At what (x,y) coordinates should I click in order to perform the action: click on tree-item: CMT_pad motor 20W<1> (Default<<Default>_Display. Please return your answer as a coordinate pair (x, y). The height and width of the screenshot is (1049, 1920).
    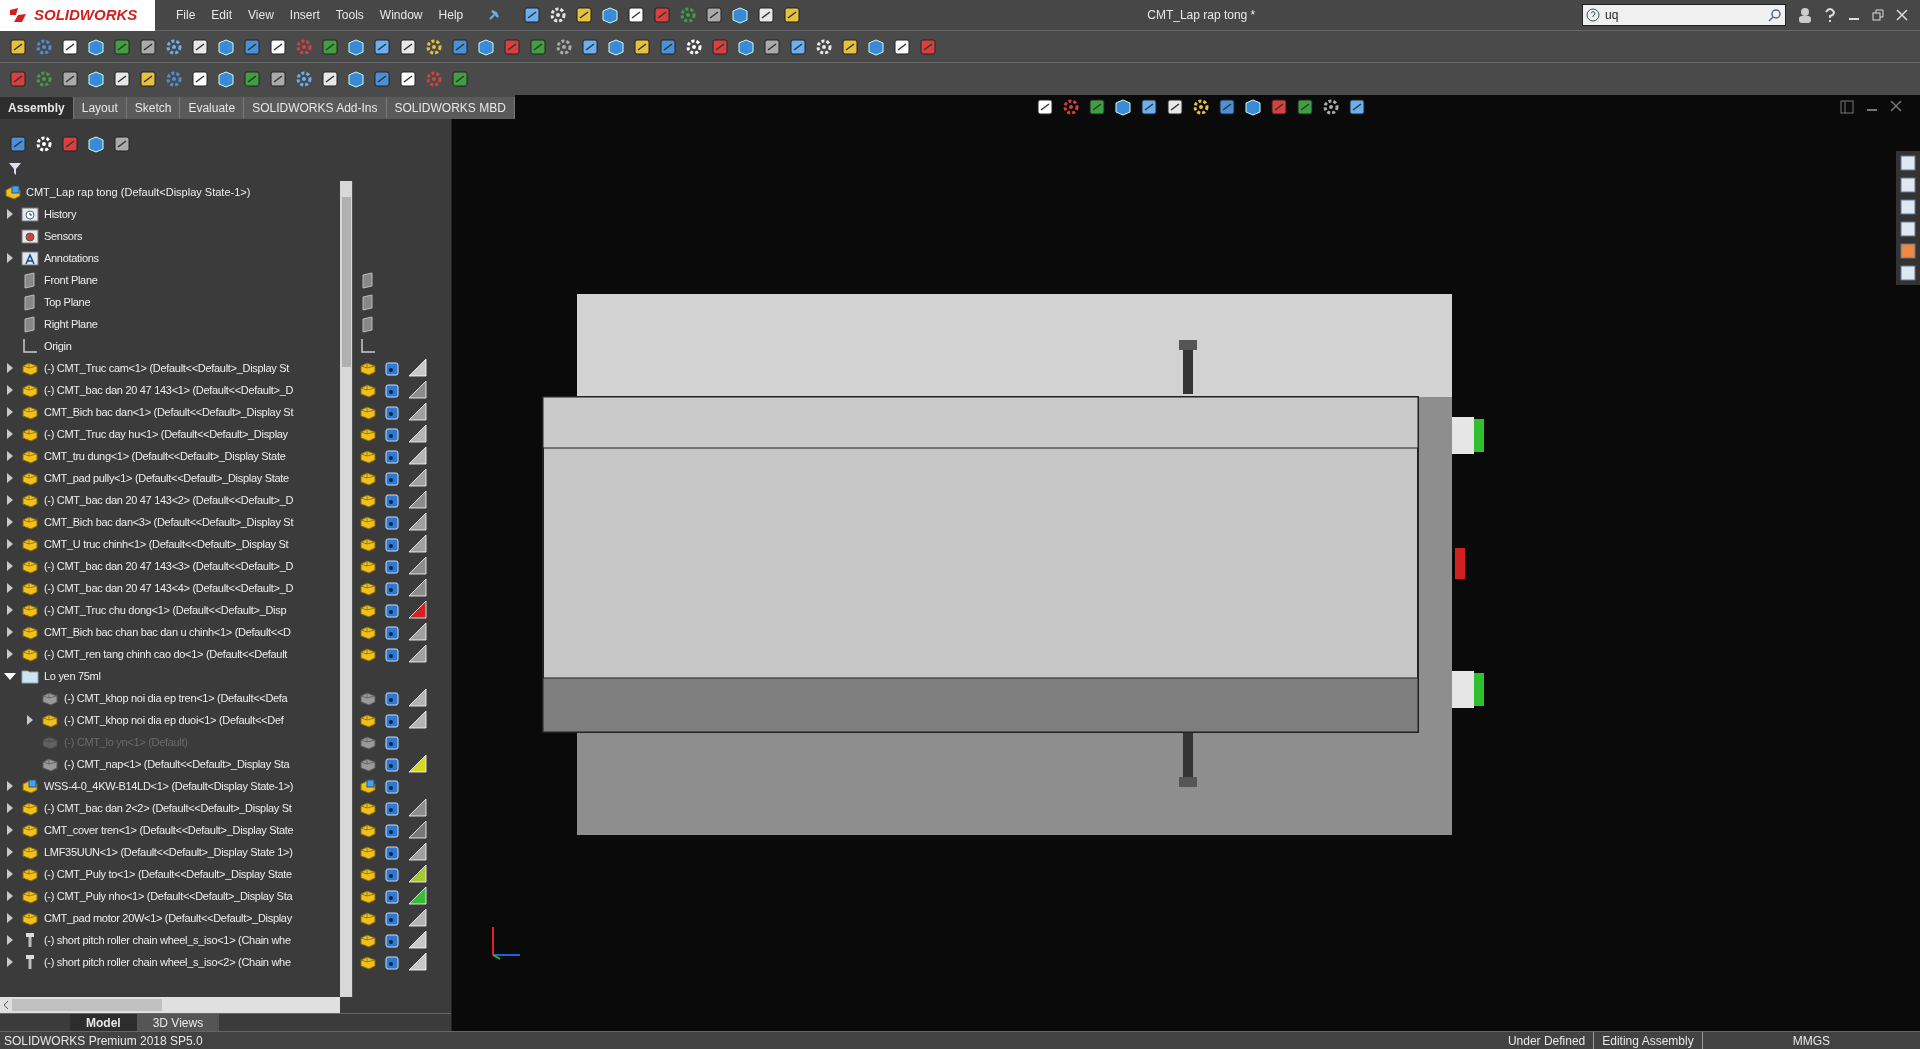
    Looking at the image, I should click on (168, 918).